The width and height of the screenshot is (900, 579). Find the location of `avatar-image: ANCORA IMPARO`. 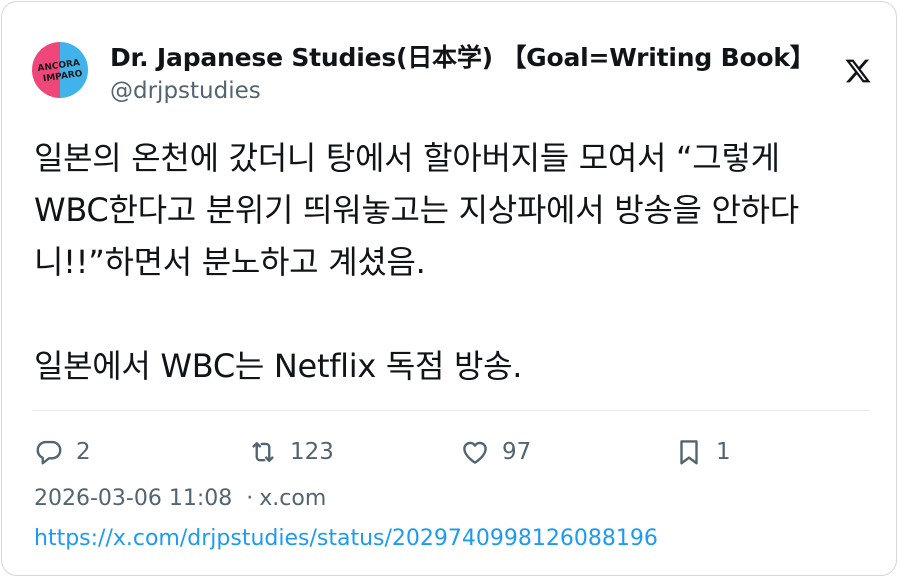

avatar-image: ANCORA IMPARO is located at coordinates (60, 71).